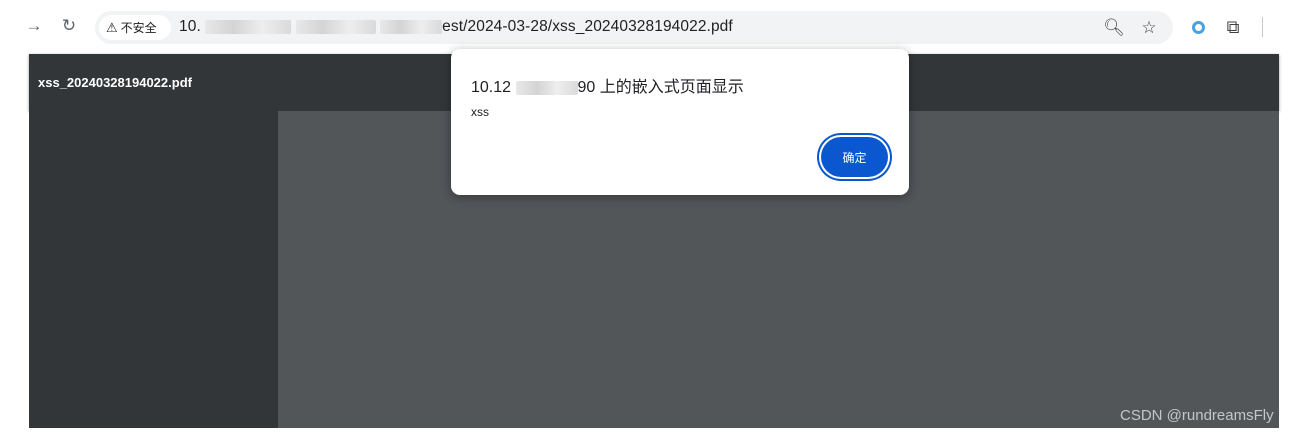 Image resolution: width=1308 pixels, height=436 pixels. I want to click on url-prefix: 10., so click(190, 26).